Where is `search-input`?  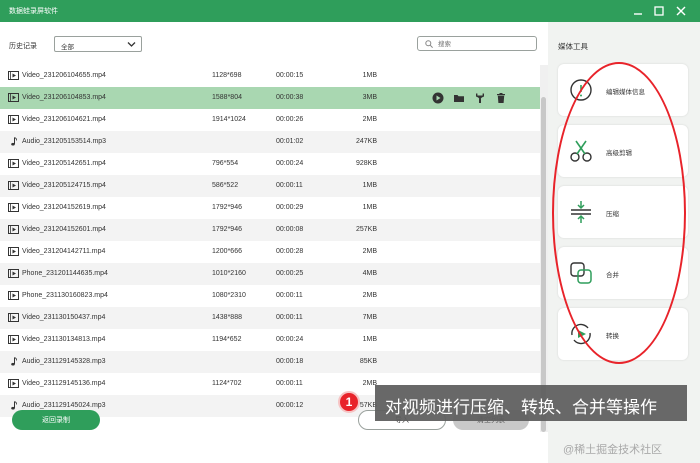 search-input is located at coordinates (483, 44).